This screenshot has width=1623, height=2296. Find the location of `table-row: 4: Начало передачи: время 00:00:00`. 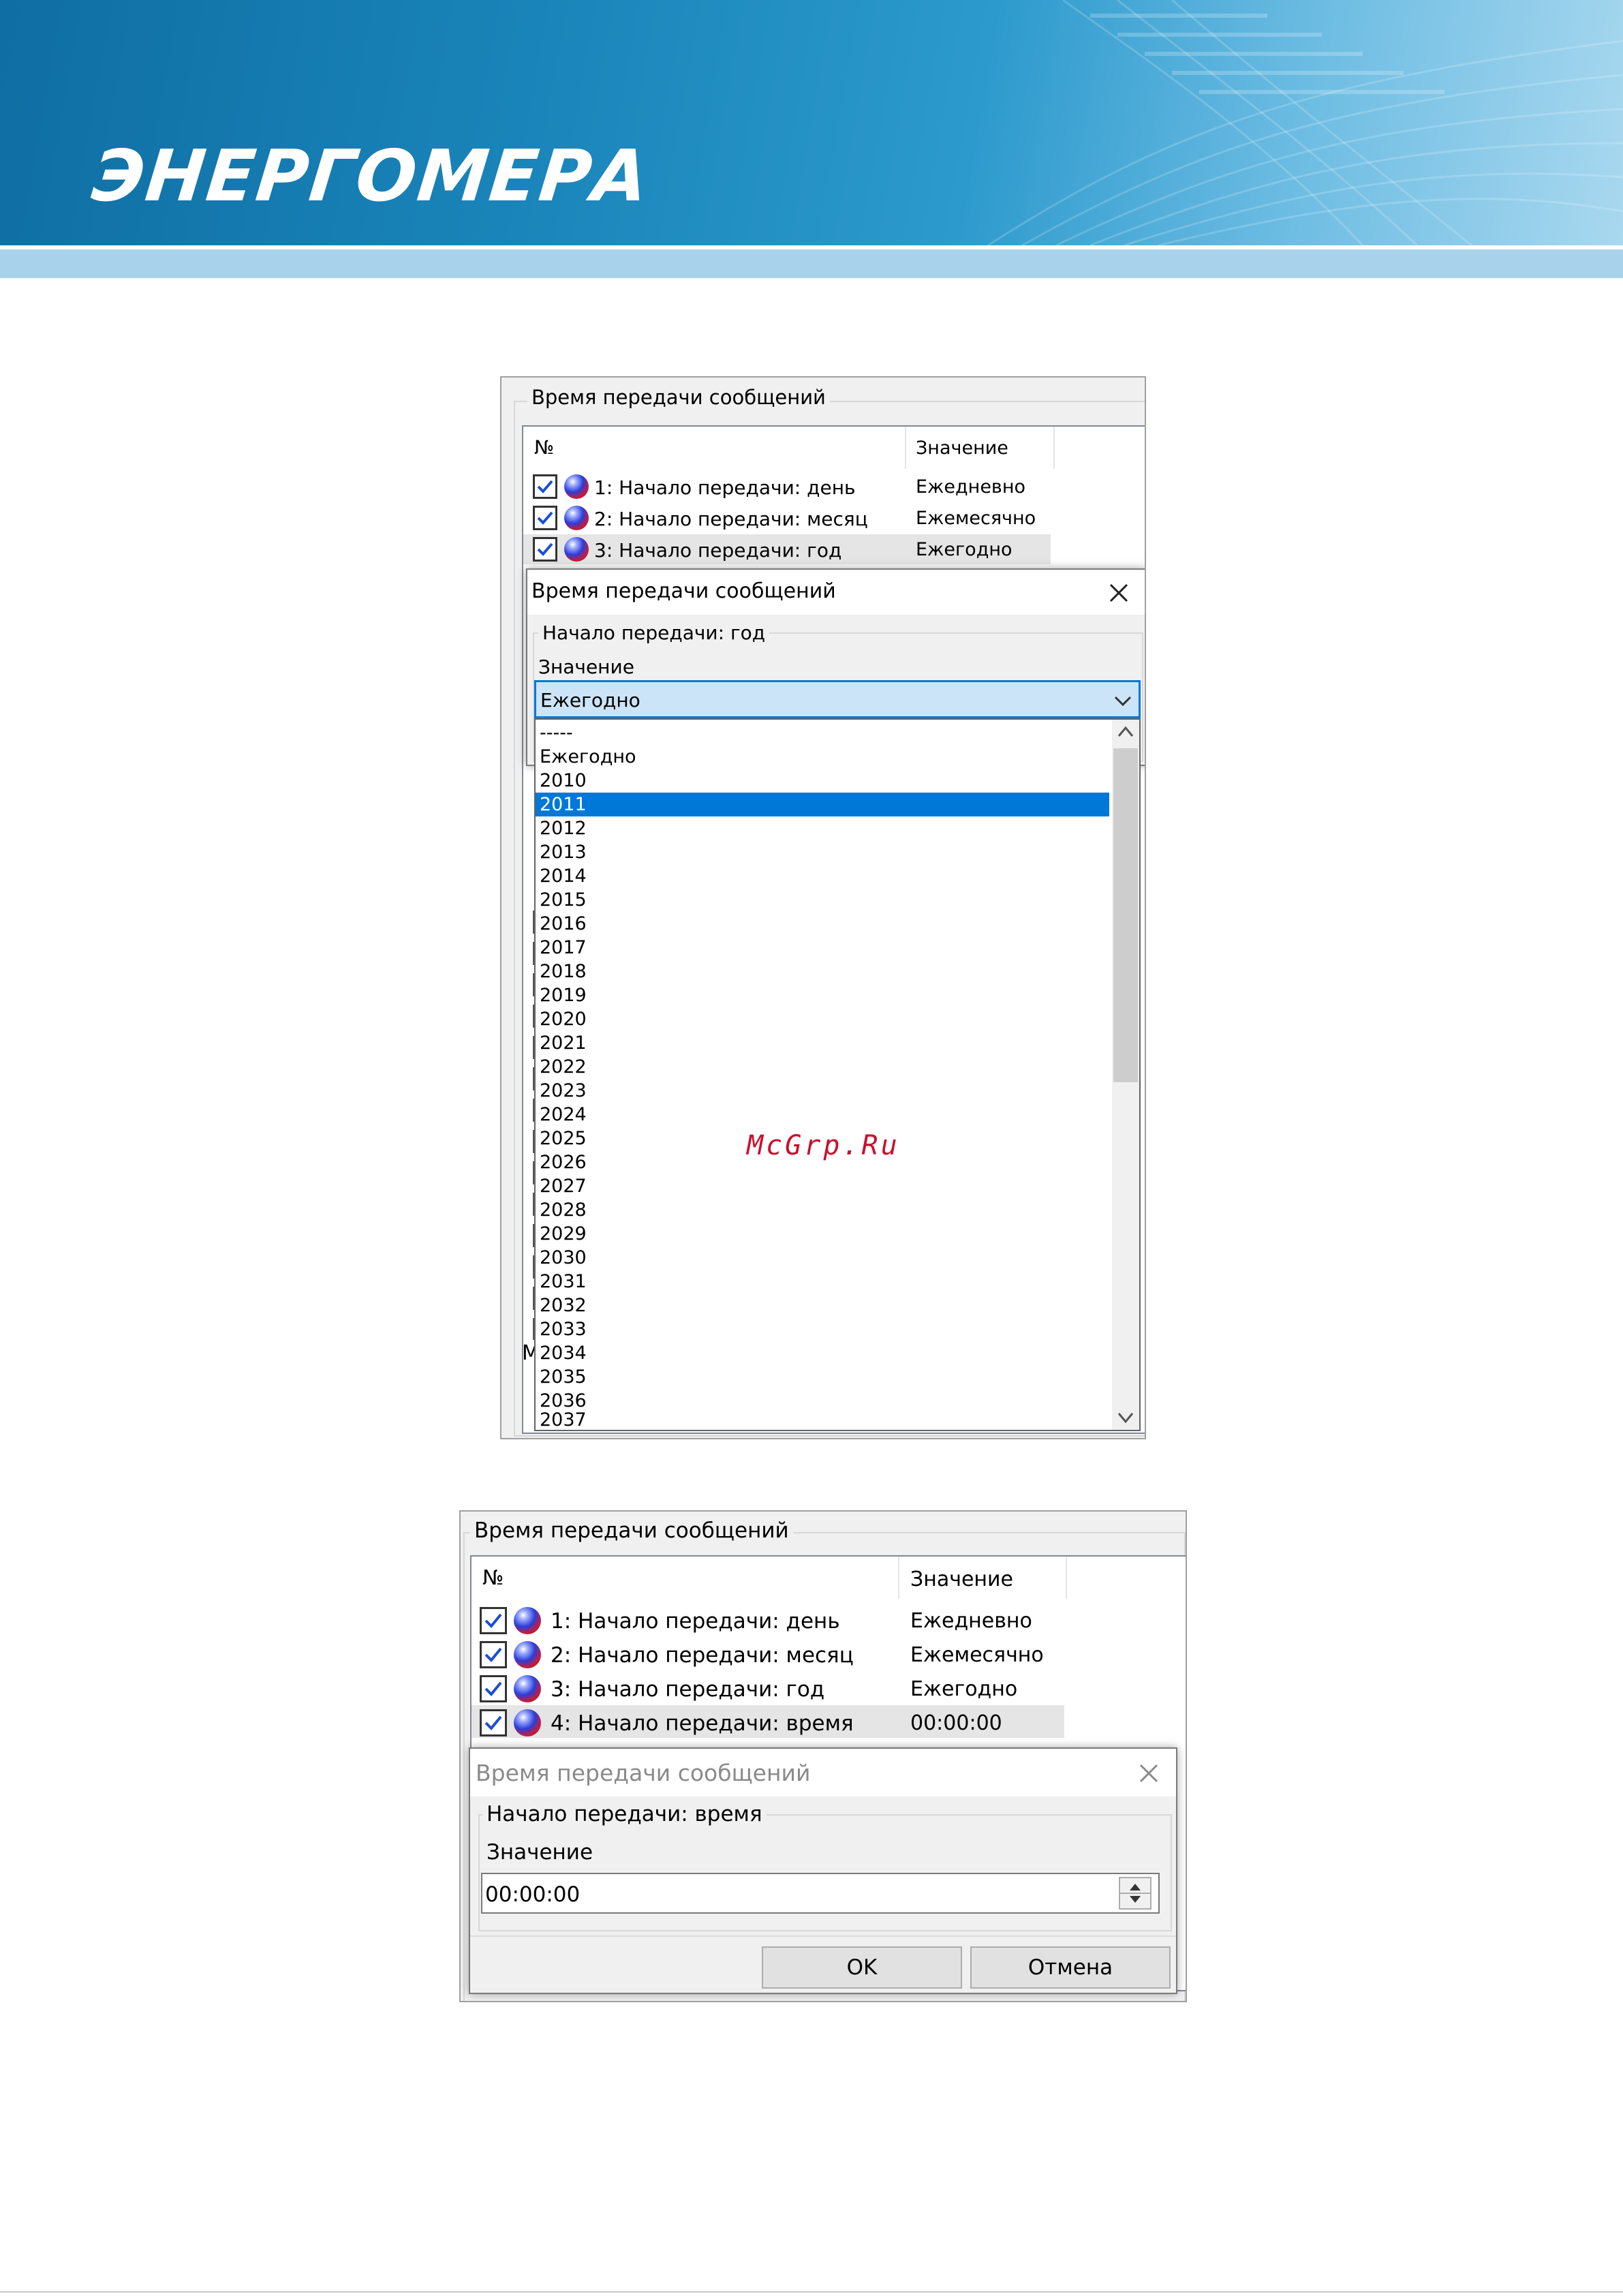

table-row: 4: Начало передачи: время 00:00:00 is located at coordinates (768, 1722).